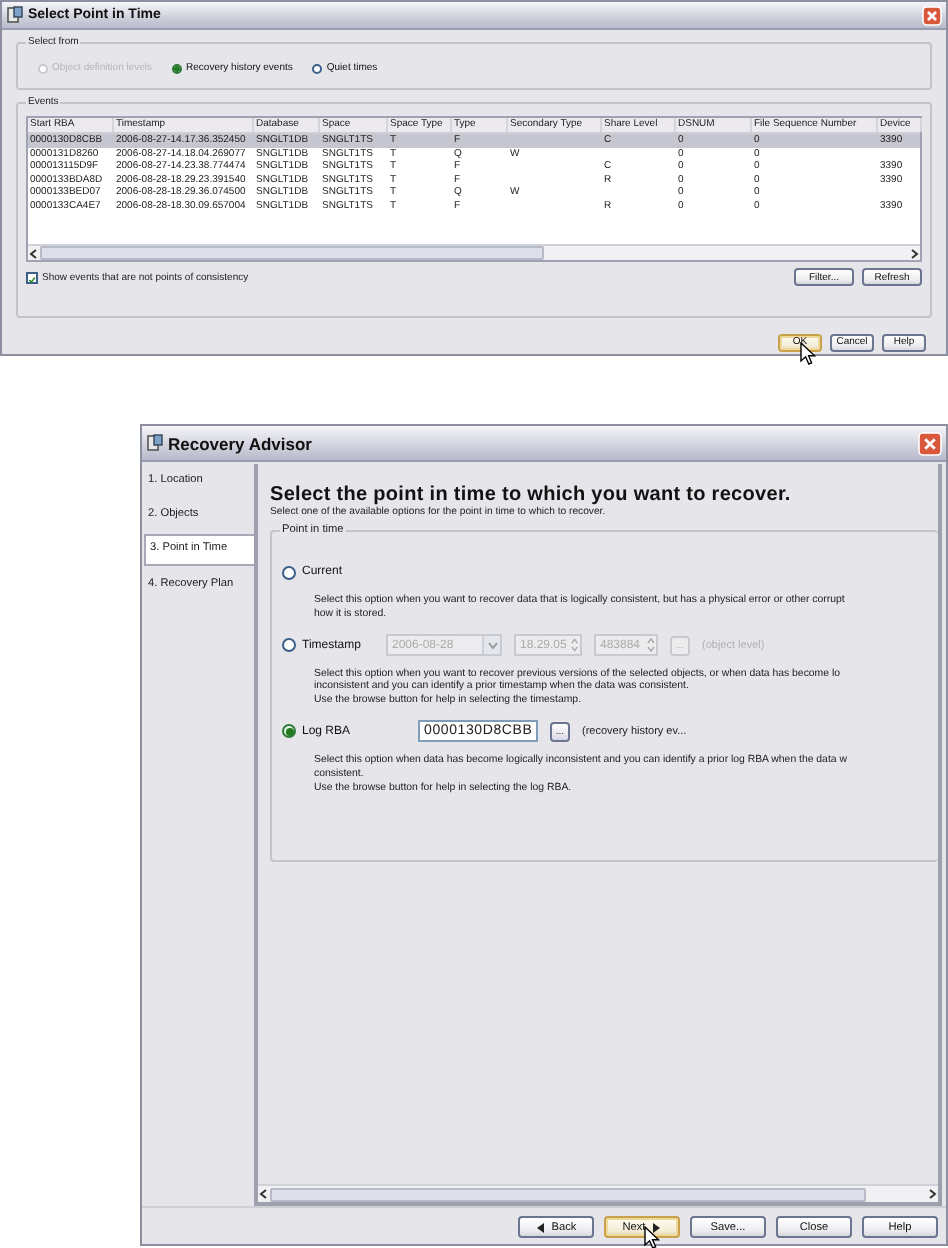 The height and width of the screenshot is (1248, 948). What do you see at coordinates (241, 443) in the screenshot?
I see `window-title: Recovery Advisor` at bounding box center [241, 443].